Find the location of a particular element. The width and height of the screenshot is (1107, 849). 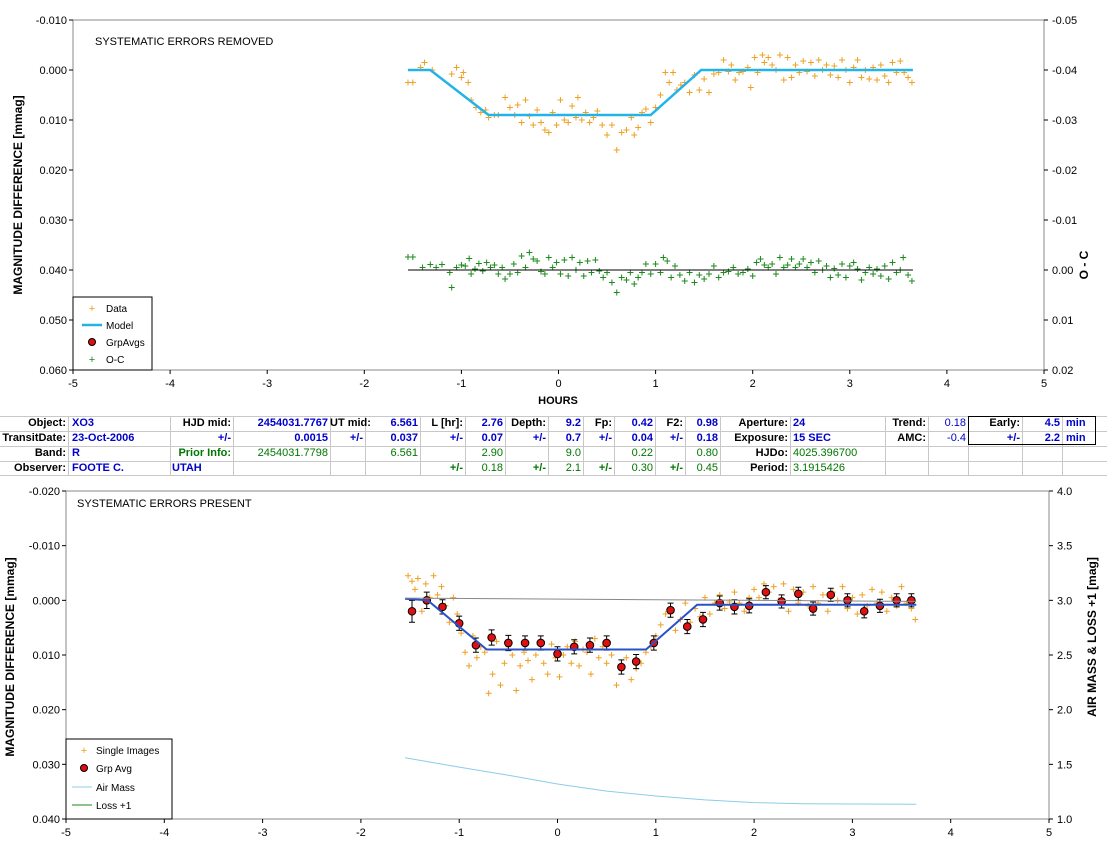

prior-fp: 0.22 is located at coordinates (642, 453).